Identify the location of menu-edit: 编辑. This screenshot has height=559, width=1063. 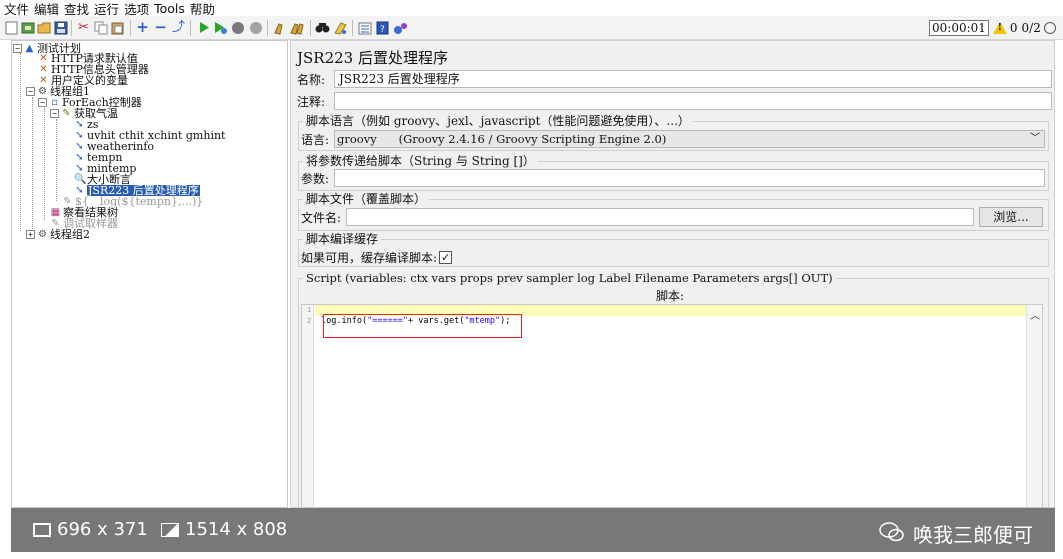
(46, 9).